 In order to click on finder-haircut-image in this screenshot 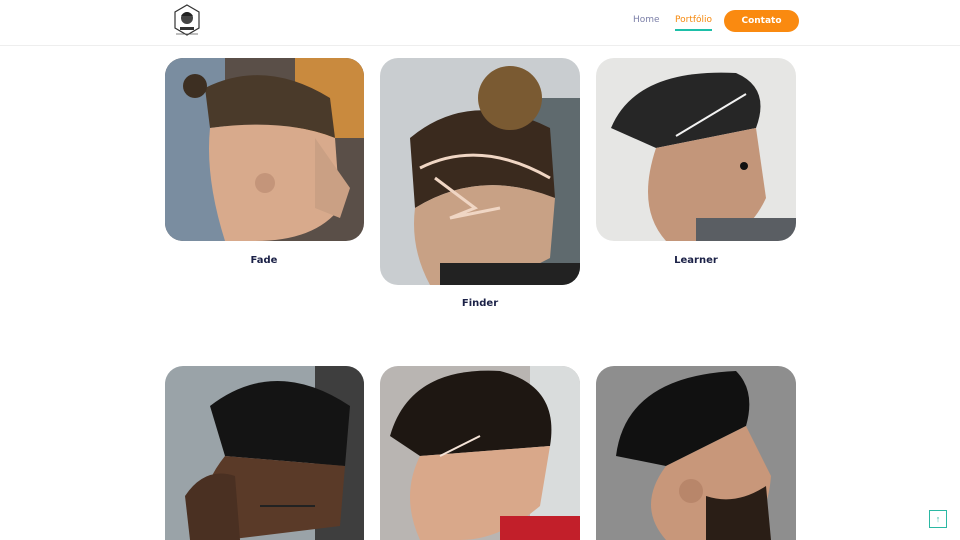, I will do `click(480, 171)`.